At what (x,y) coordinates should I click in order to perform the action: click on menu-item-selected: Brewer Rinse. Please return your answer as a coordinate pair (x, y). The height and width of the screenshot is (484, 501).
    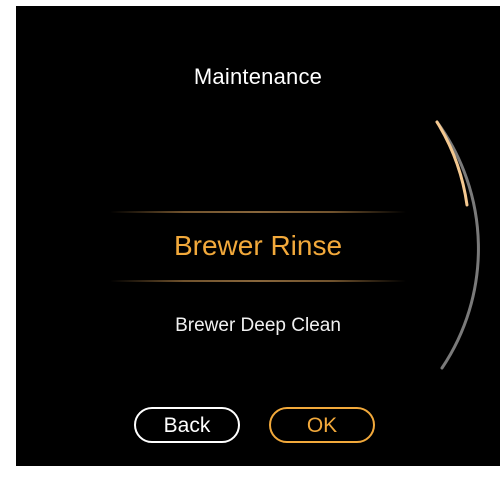
    Looking at the image, I should click on (258, 246).